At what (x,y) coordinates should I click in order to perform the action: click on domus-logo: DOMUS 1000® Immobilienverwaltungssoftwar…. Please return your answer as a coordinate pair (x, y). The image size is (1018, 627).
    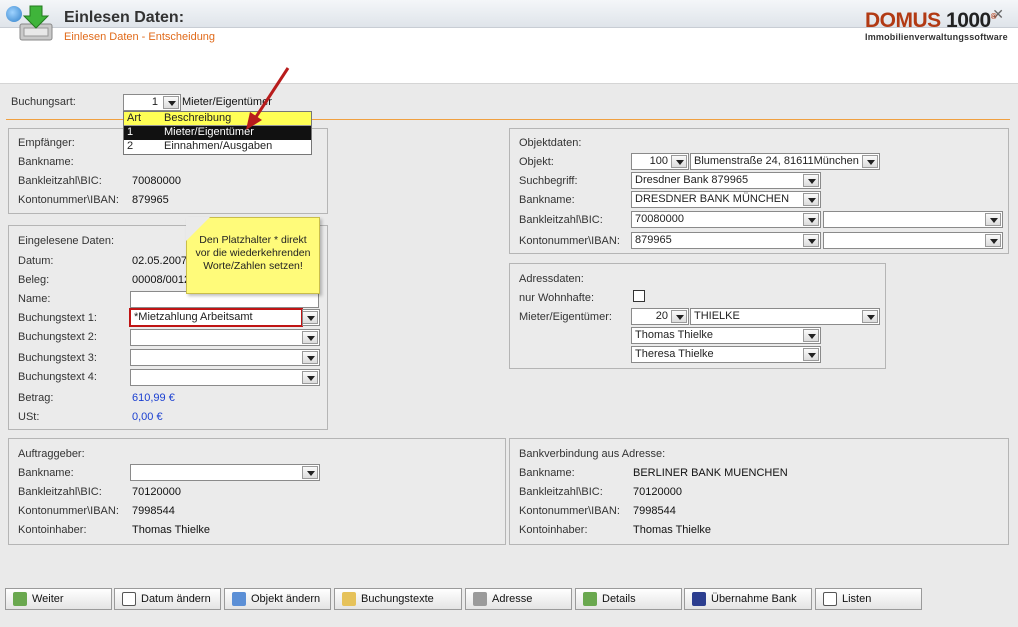
    Looking at the image, I should click on (936, 26).